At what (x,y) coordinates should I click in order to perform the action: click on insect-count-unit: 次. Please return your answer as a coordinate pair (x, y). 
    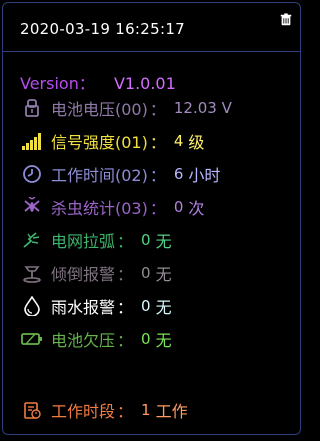
    Looking at the image, I should click on (196, 208).